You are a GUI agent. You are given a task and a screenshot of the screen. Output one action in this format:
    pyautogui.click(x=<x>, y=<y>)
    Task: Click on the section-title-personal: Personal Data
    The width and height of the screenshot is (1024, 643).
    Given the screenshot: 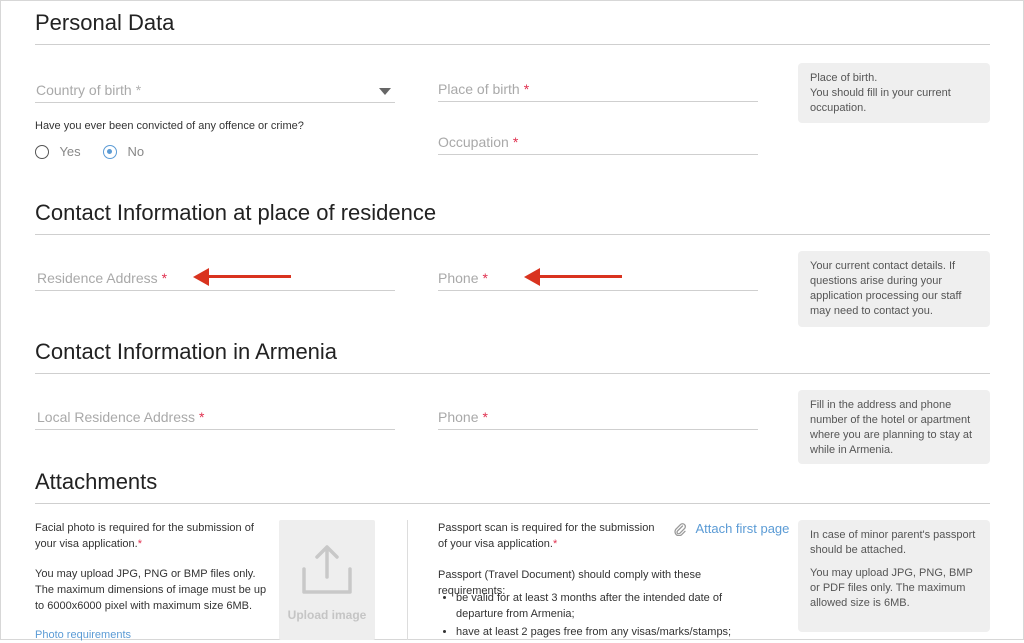 What is the action you would take?
    pyautogui.click(x=105, y=22)
    